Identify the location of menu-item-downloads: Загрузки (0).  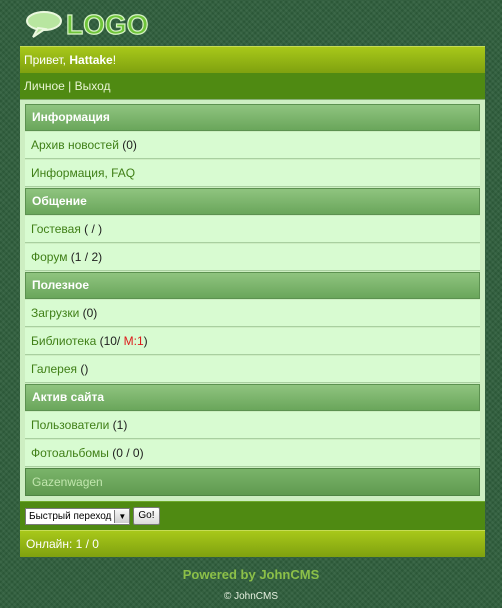
(252, 313).